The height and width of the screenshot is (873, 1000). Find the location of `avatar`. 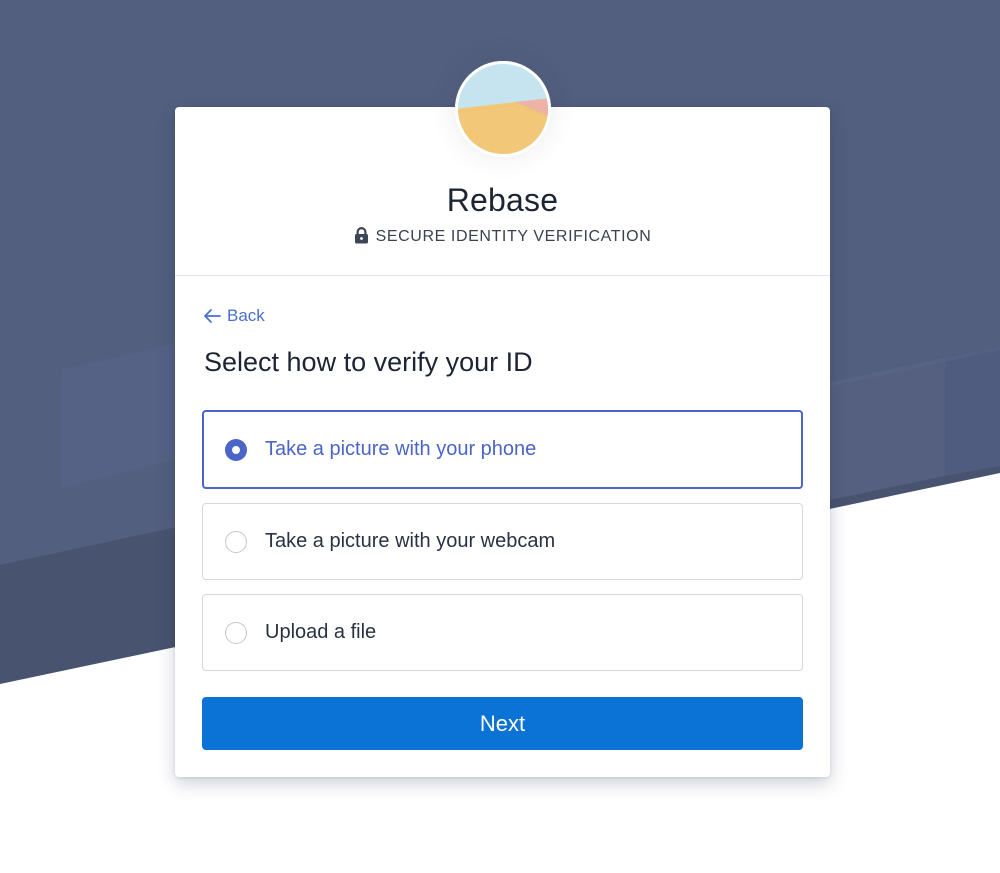

avatar is located at coordinates (503, 109).